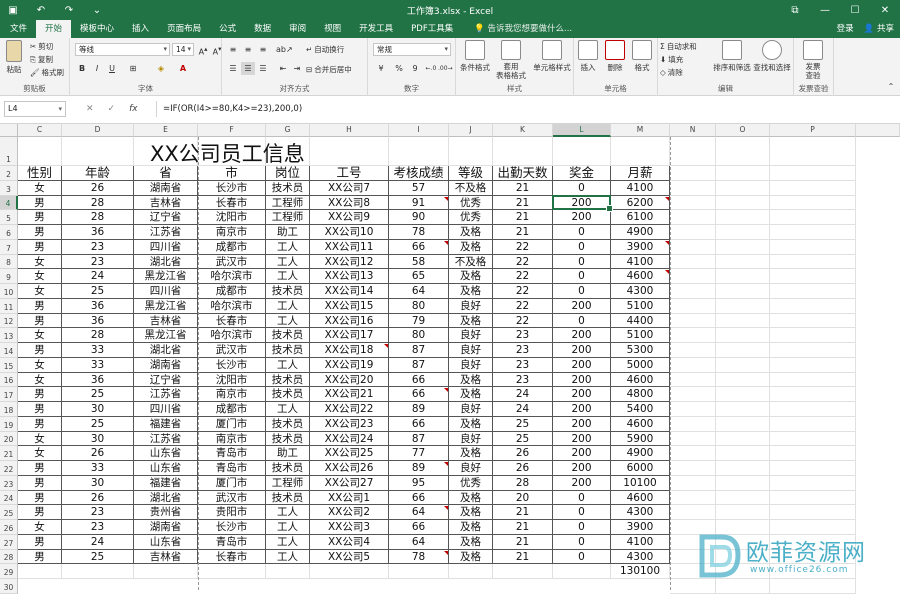 The image size is (900, 594). I want to click on tab-3: 插入, so click(140, 29).